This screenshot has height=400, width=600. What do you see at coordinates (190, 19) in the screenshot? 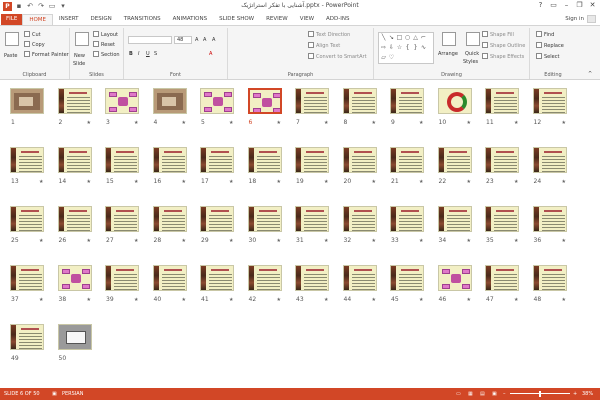
I see `tab-animations: ANIMATIONS` at bounding box center [190, 19].